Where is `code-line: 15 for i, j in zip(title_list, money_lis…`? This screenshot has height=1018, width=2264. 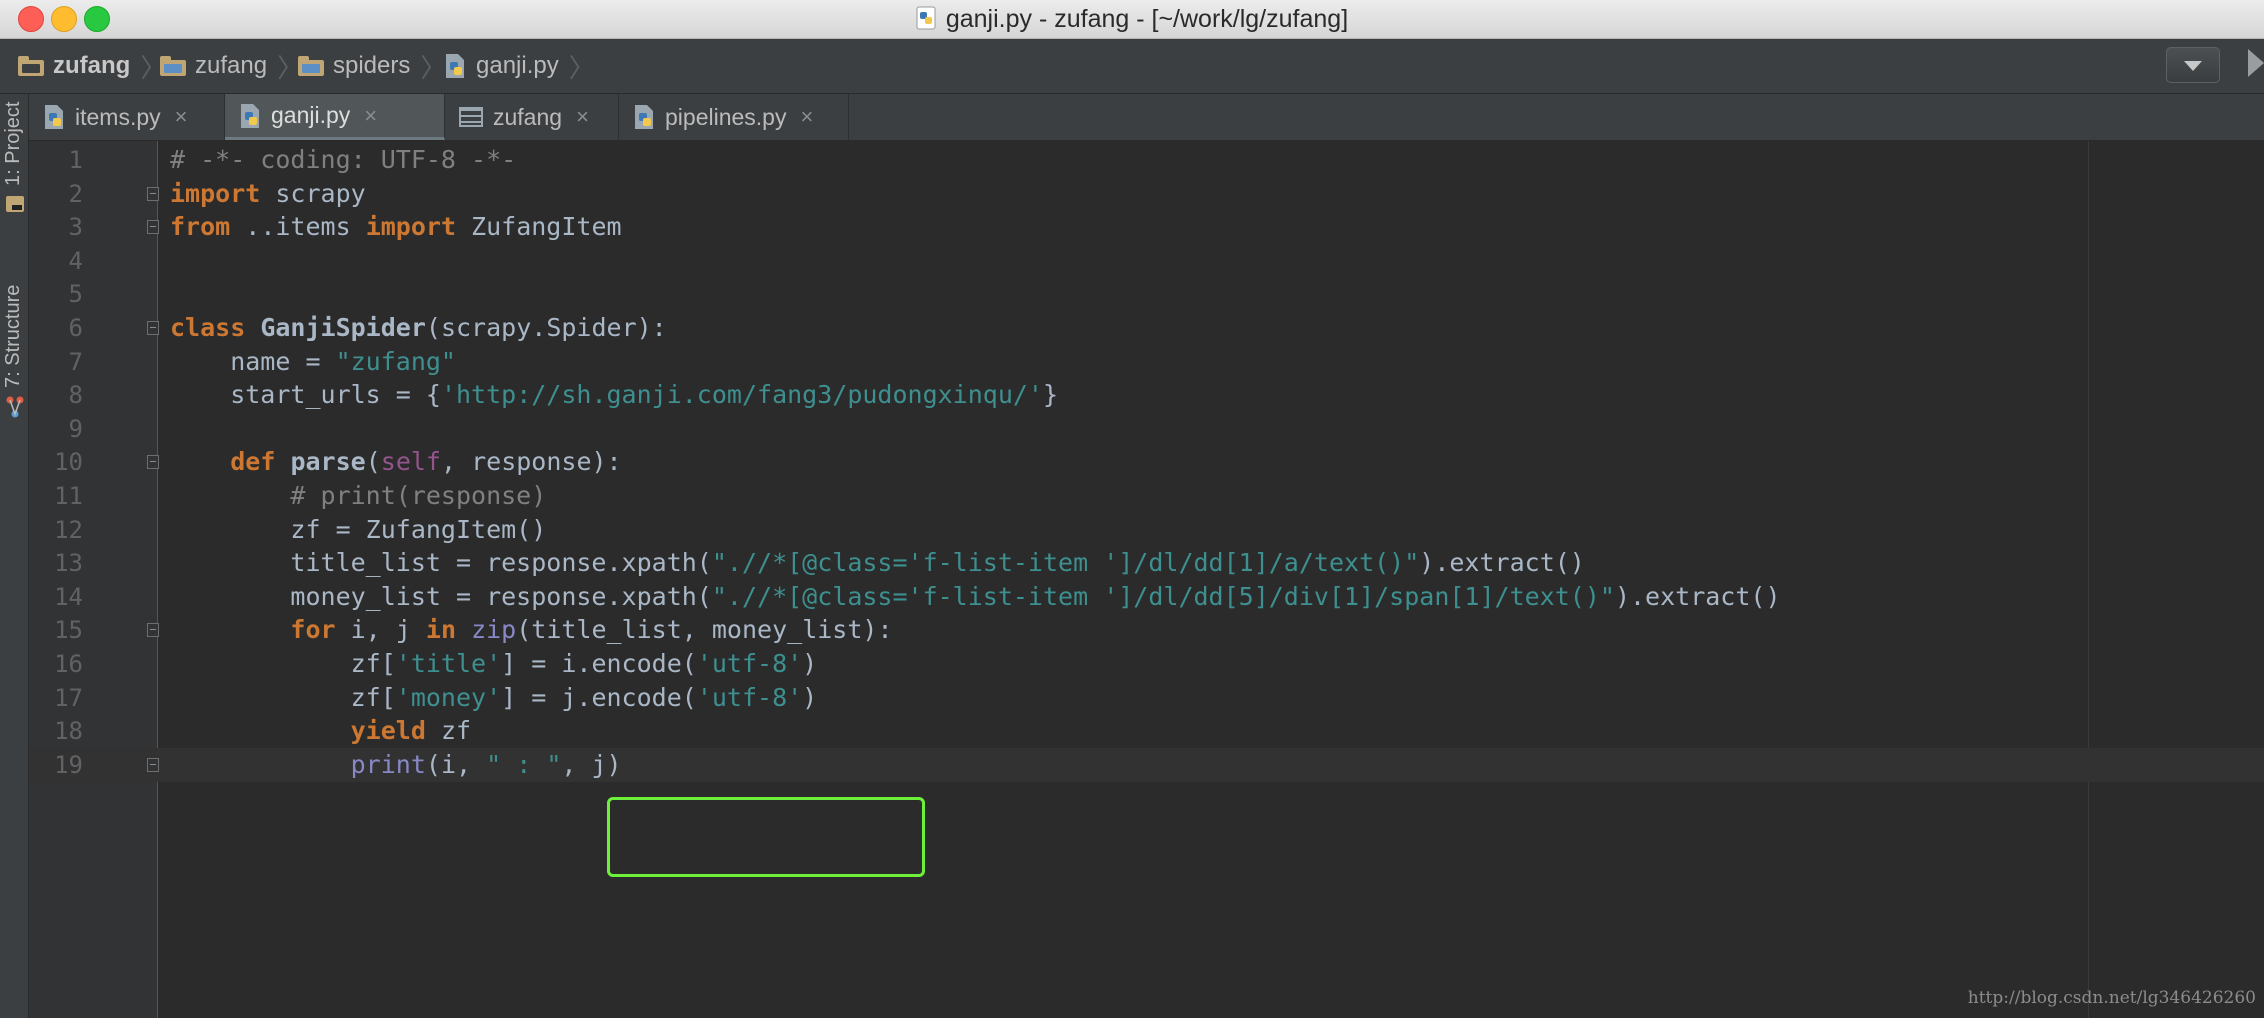
code-line: 15 for i, j in zip(title_list, money_lis… is located at coordinates (1146, 630).